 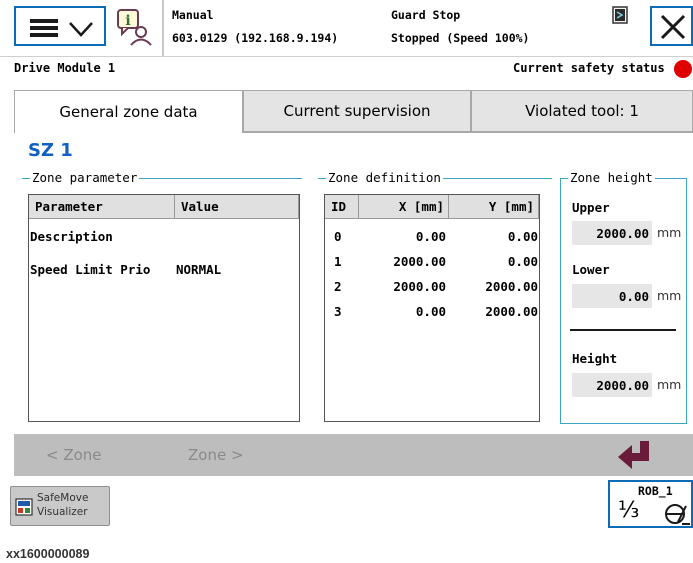 What do you see at coordinates (127, 21) in the screenshot?
I see `svg-text: i` at bounding box center [127, 21].